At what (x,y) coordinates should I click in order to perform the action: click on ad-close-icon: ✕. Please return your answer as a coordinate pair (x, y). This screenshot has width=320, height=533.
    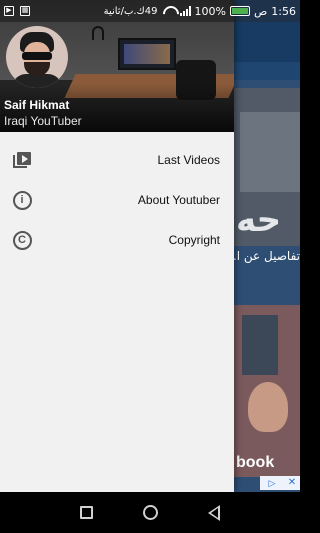
    Looking at the image, I should click on (292, 483).